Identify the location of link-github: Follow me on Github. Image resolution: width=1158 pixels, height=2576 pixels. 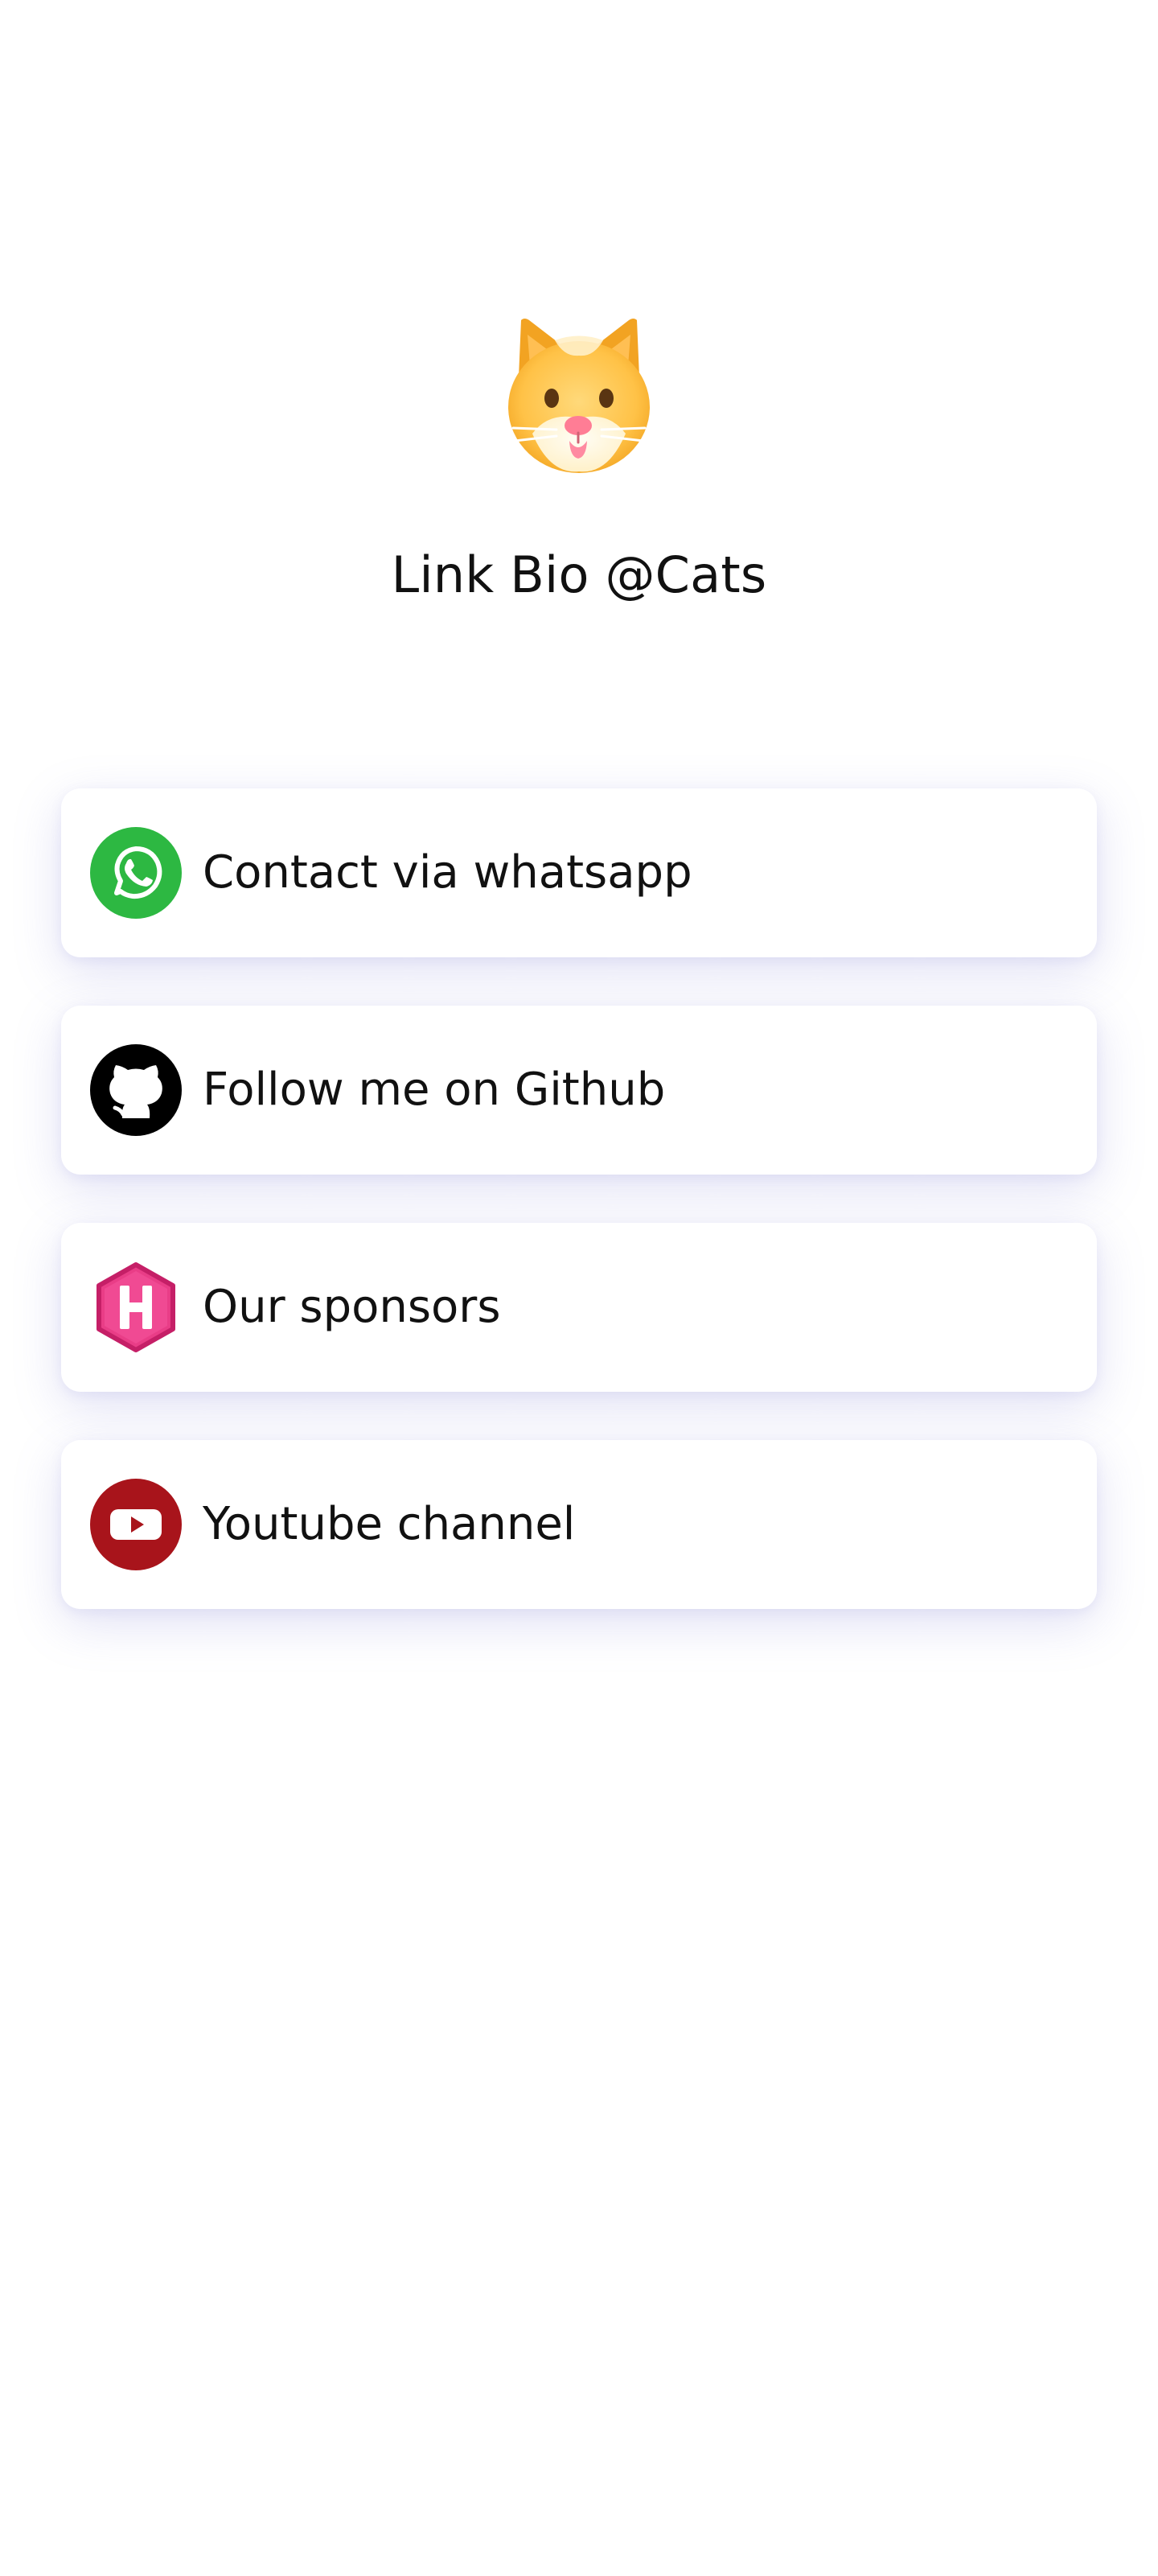
(579, 1090).